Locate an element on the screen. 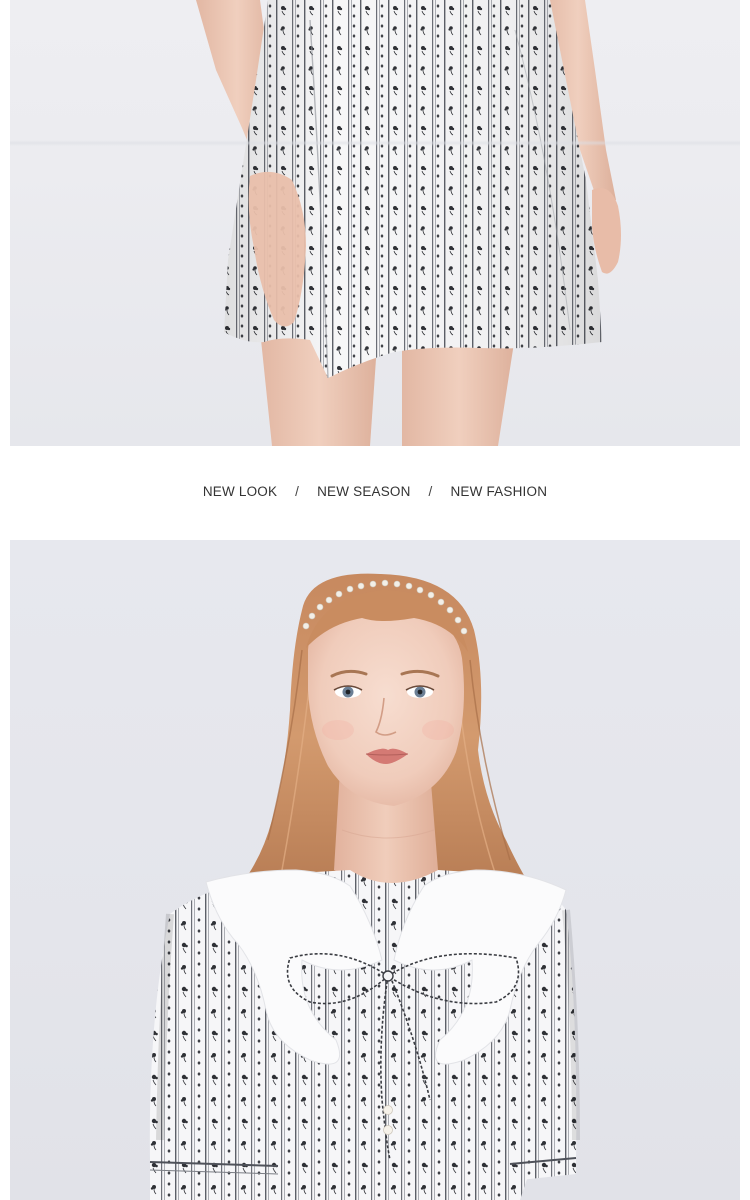 The height and width of the screenshot is (1200, 750). floor-line is located at coordinates (375, 143).